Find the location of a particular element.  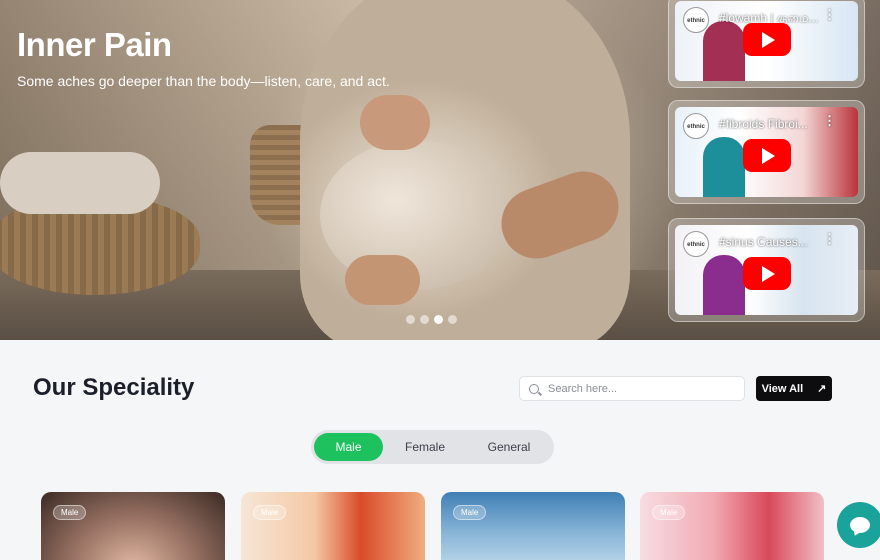

video-thumbnail: ethnic #fibroids Fibroi... ⋮ is located at coordinates (766, 152).